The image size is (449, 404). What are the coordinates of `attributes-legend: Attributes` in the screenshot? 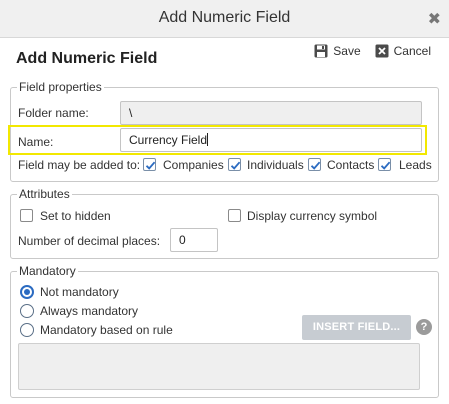 It's located at (44, 194).